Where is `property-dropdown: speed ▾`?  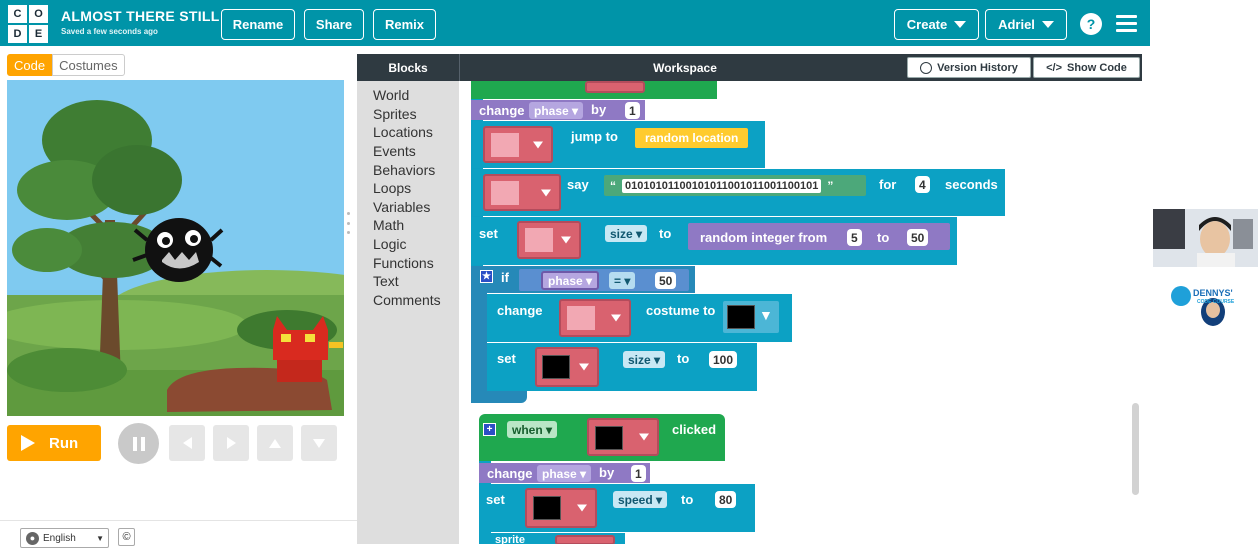 property-dropdown: speed ▾ is located at coordinates (640, 499).